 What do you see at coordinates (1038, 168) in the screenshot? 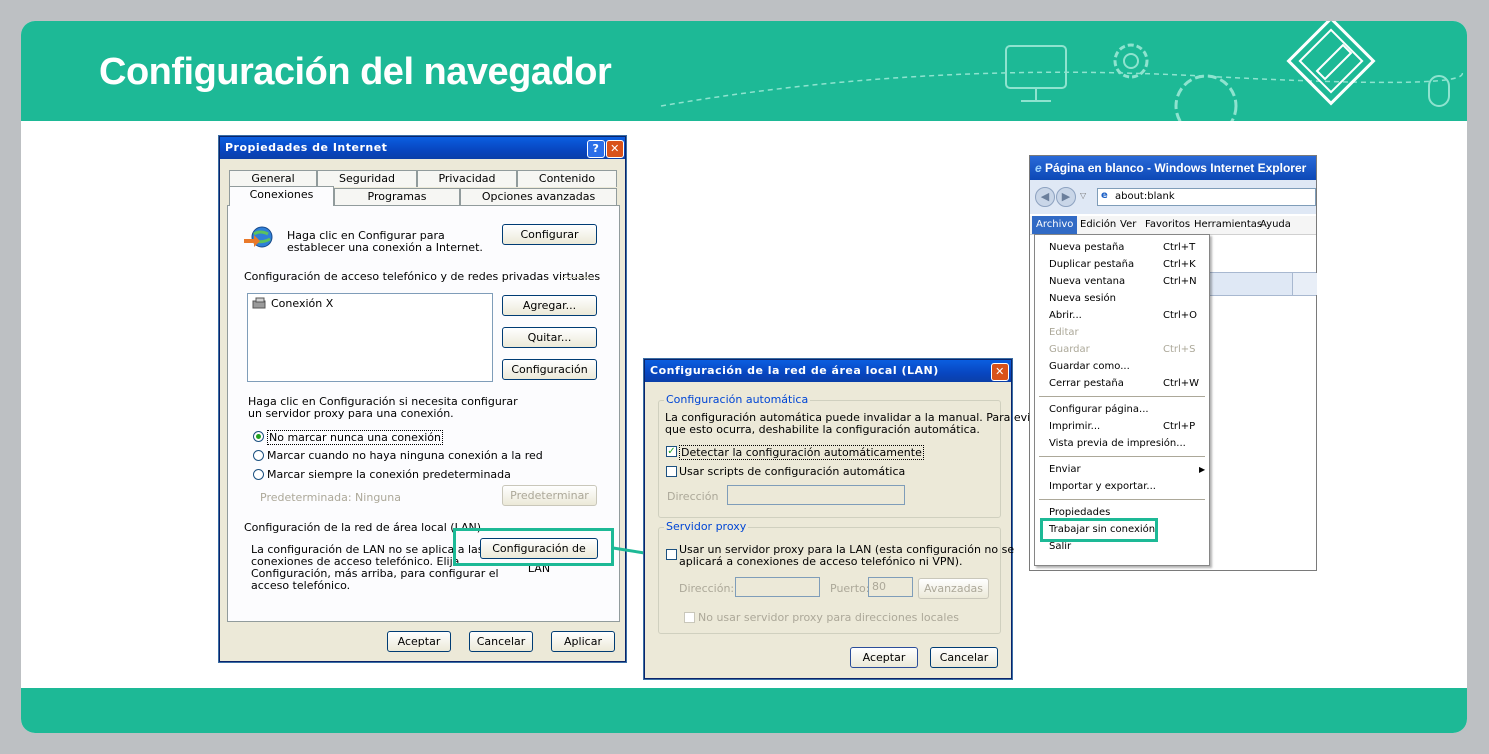
I see `ie-logo-icon: e` at bounding box center [1038, 168].